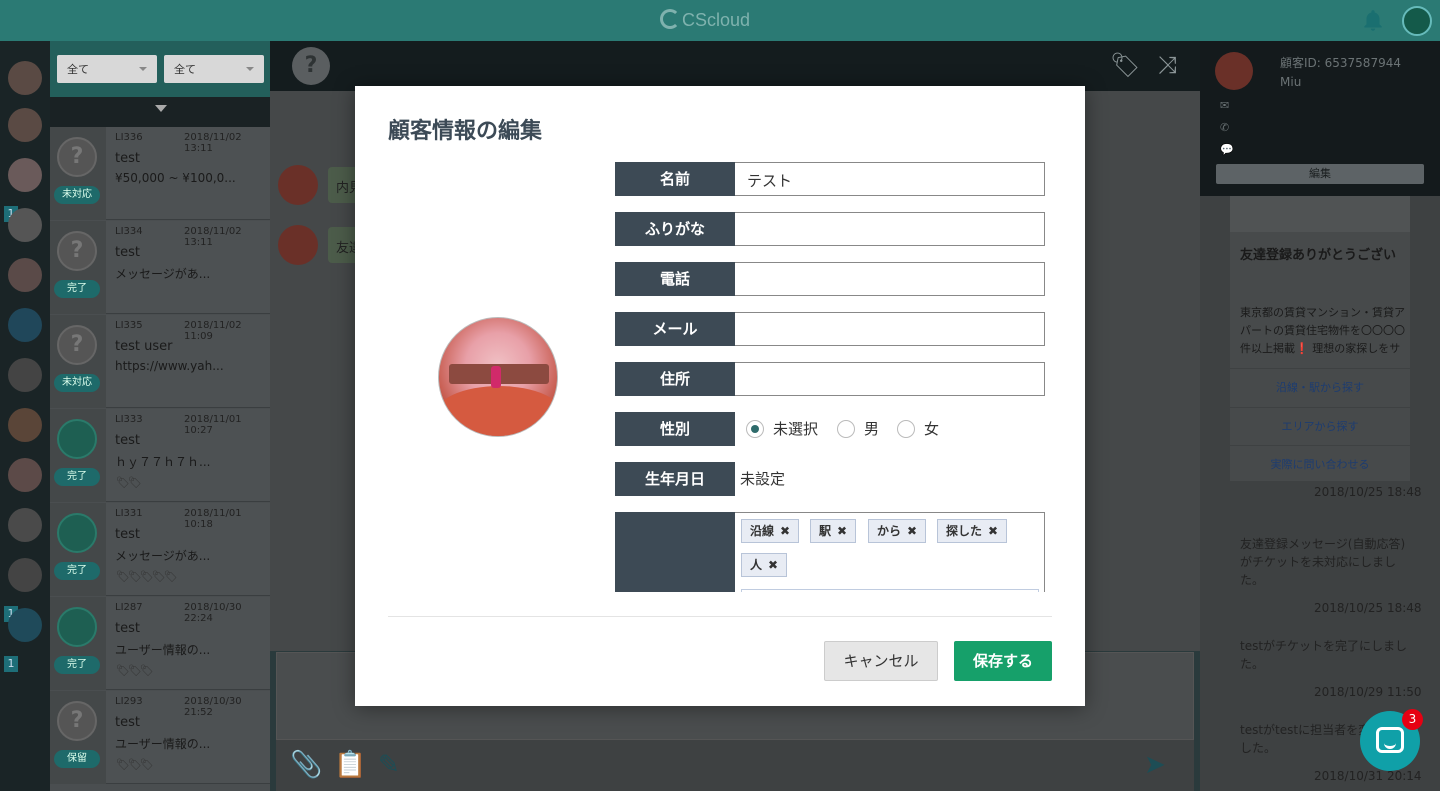 This screenshot has height=791, width=1440. What do you see at coordinates (890, 229) in the screenshot?
I see `kana-input` at bounding box center [890, 229].